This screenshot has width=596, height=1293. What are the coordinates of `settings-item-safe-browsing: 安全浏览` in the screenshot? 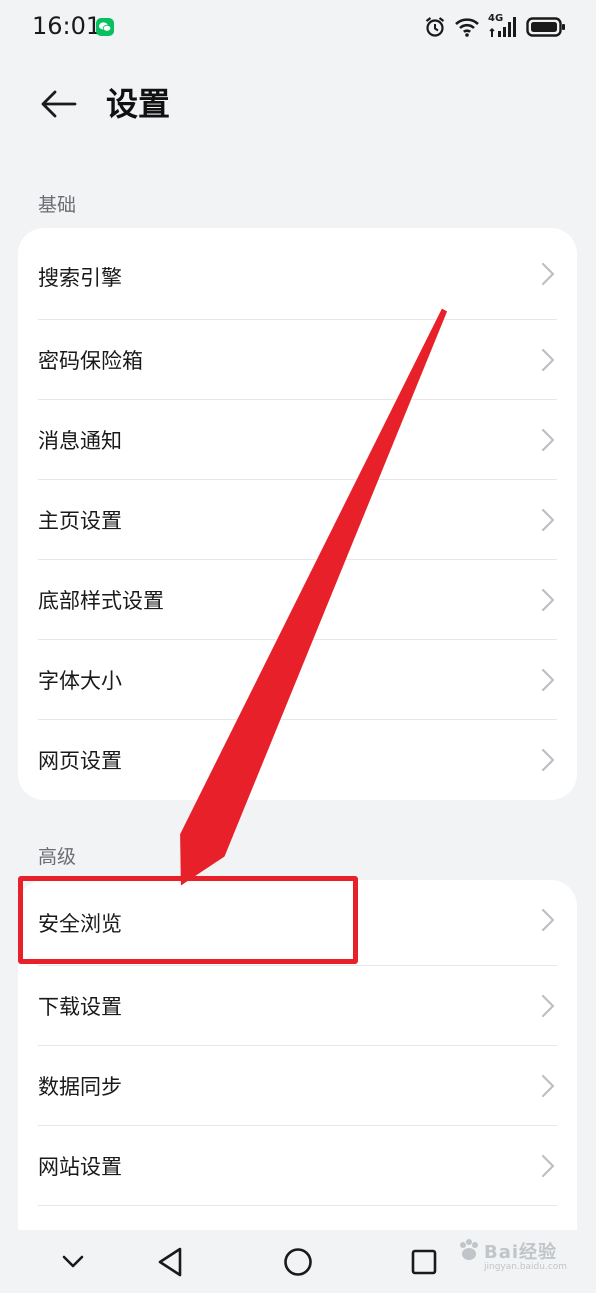 It's located at (297, 923).